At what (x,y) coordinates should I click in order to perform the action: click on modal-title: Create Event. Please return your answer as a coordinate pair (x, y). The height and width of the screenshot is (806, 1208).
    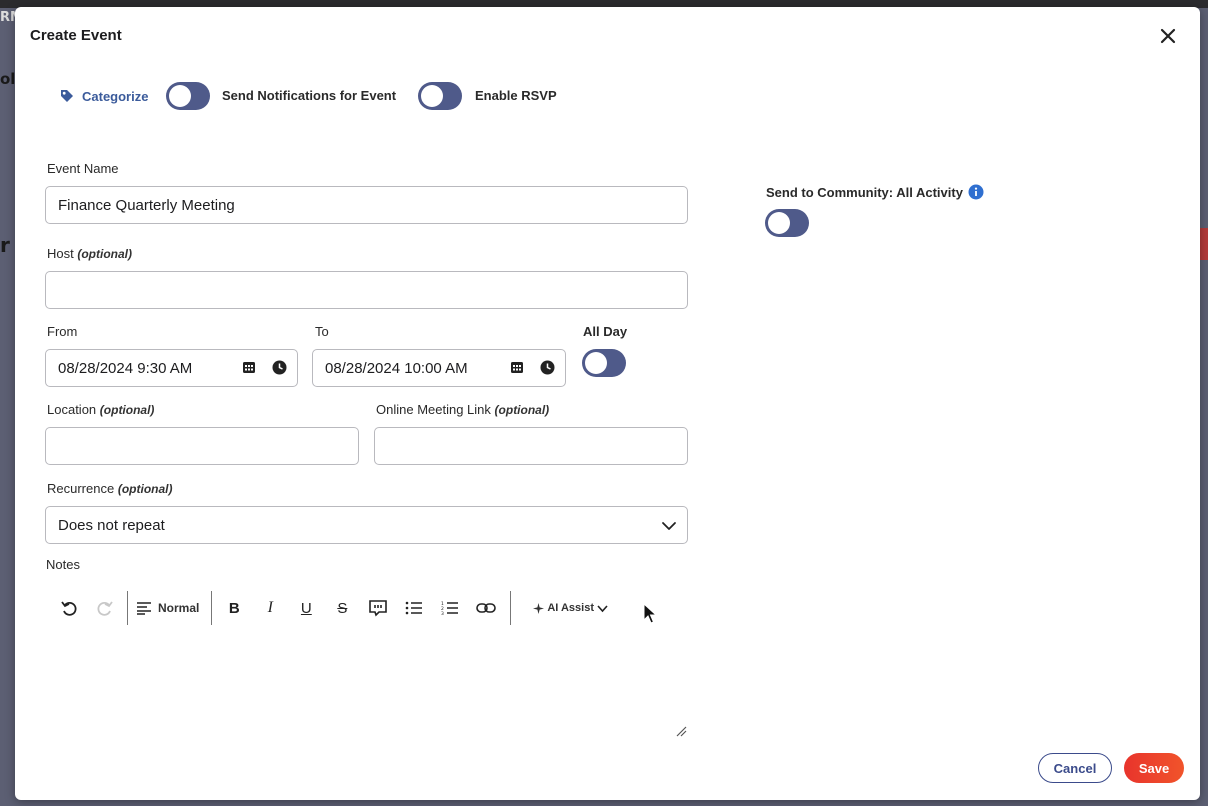
    Looking at the image, I should click on (76, 35).